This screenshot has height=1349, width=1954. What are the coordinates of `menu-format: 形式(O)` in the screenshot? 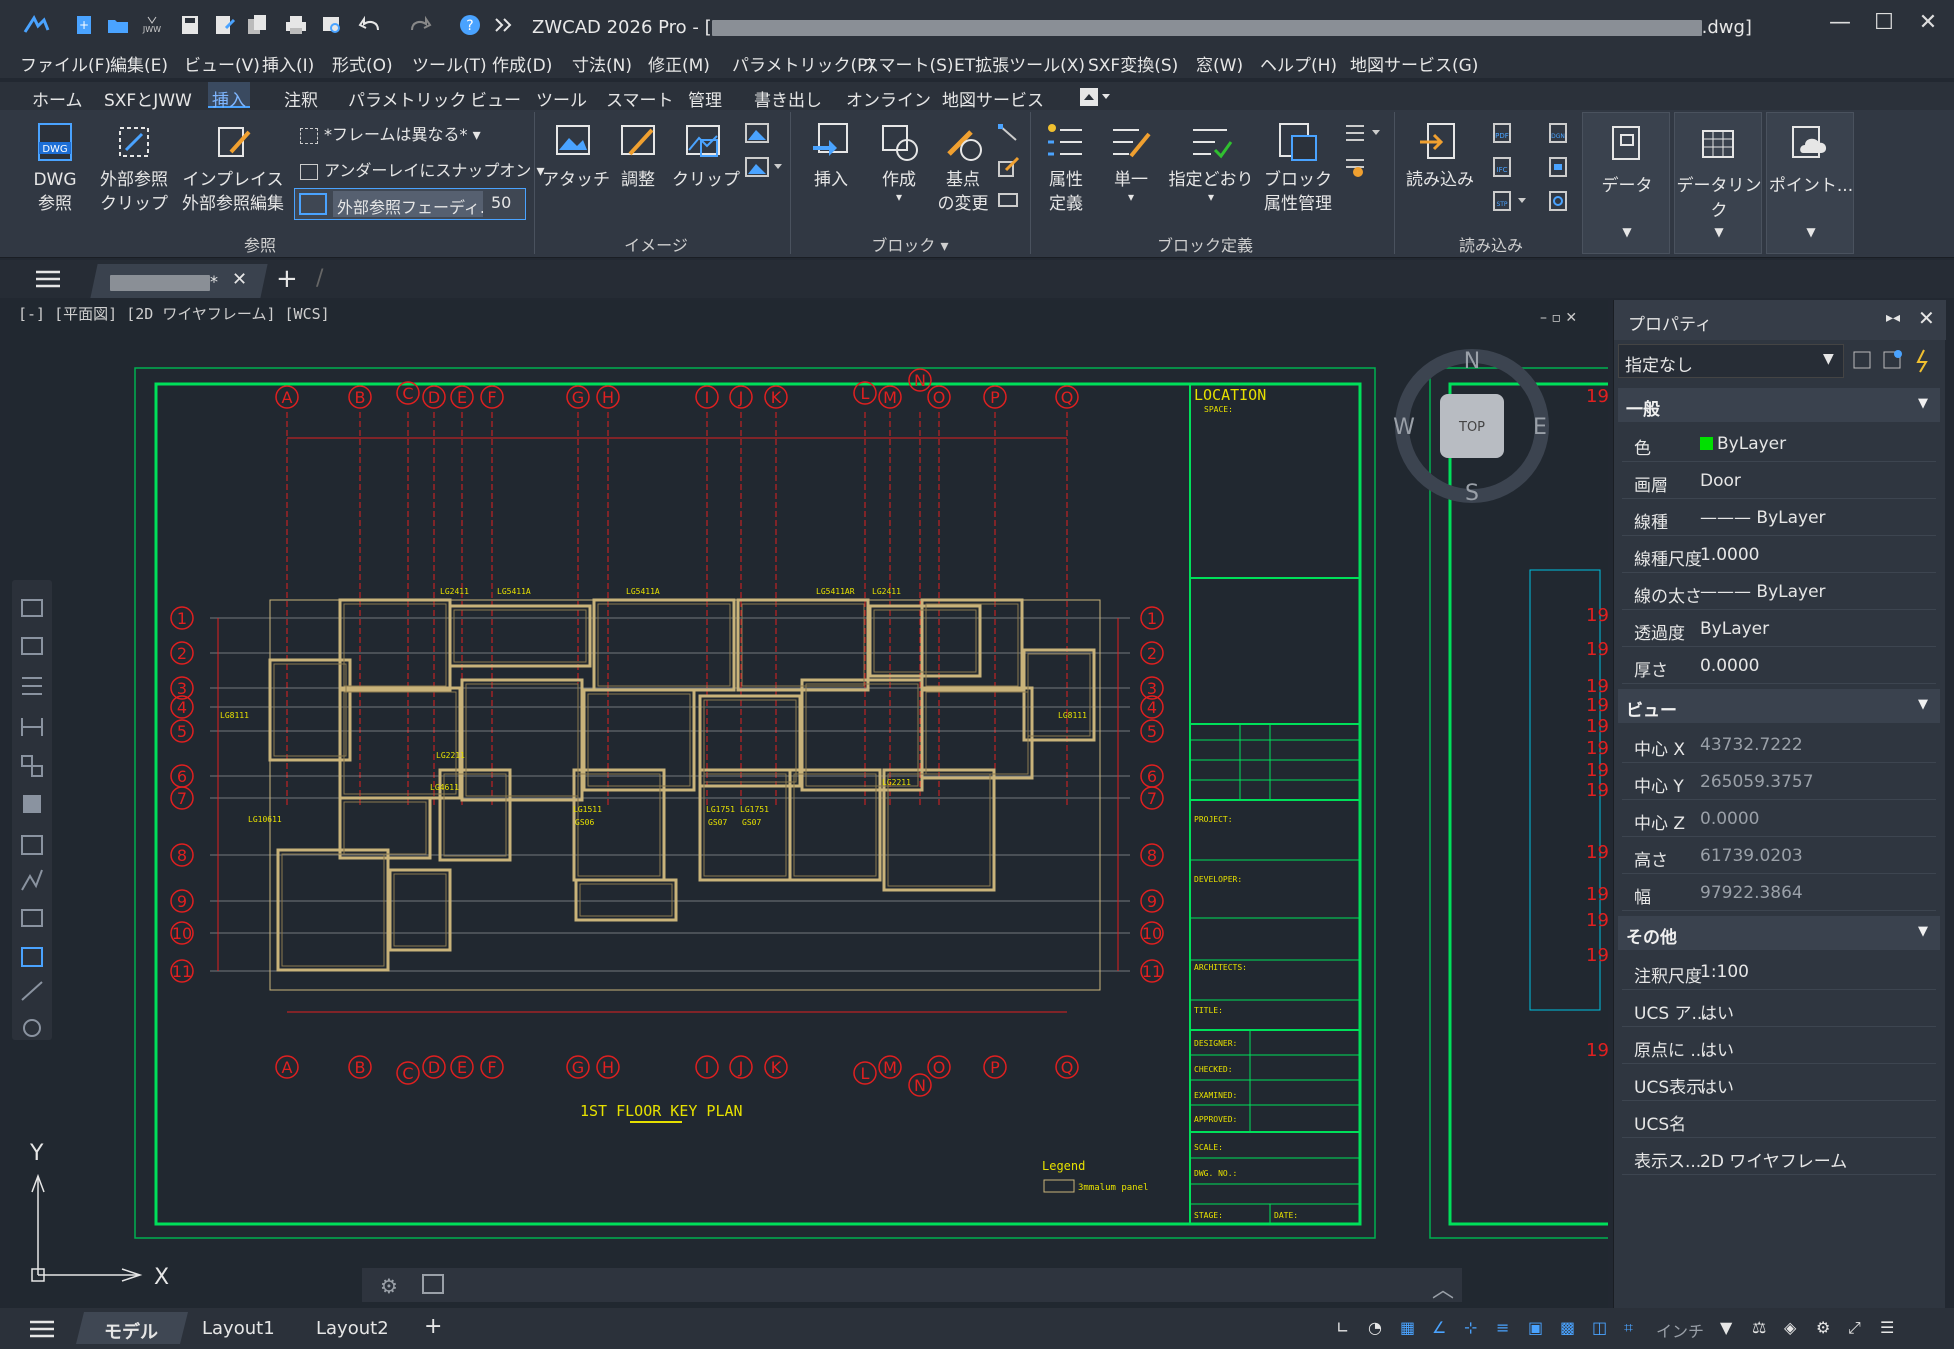 It's located at (362, 63).